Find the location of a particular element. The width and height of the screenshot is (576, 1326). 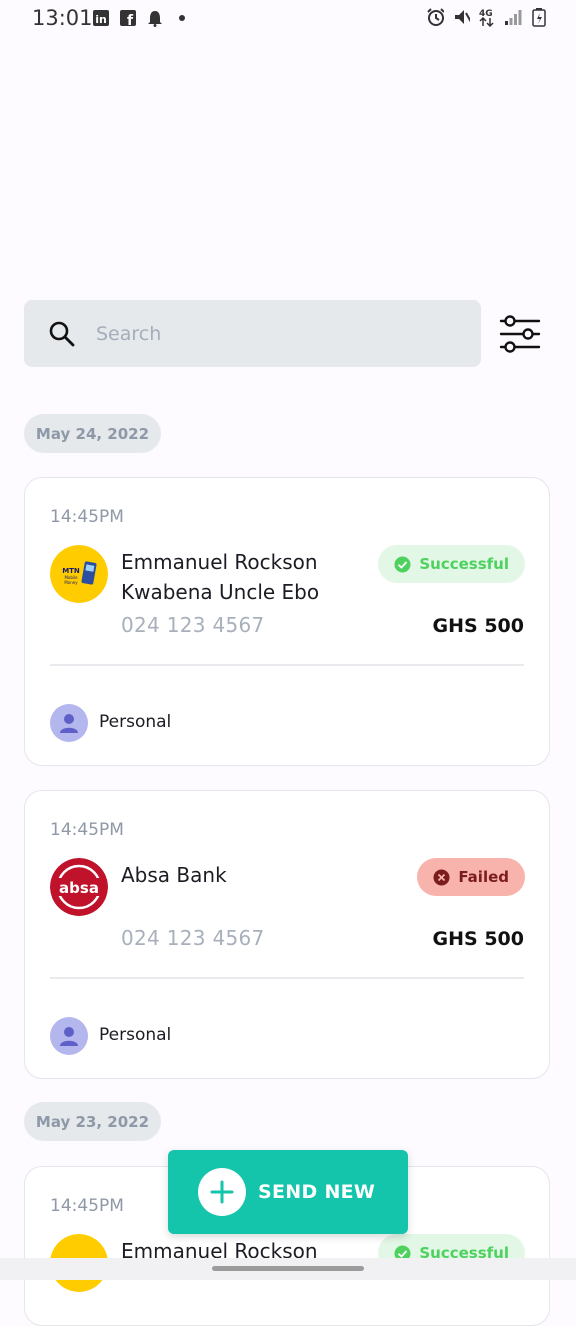

notification-bell-icon is located at coordinates (155, 18).